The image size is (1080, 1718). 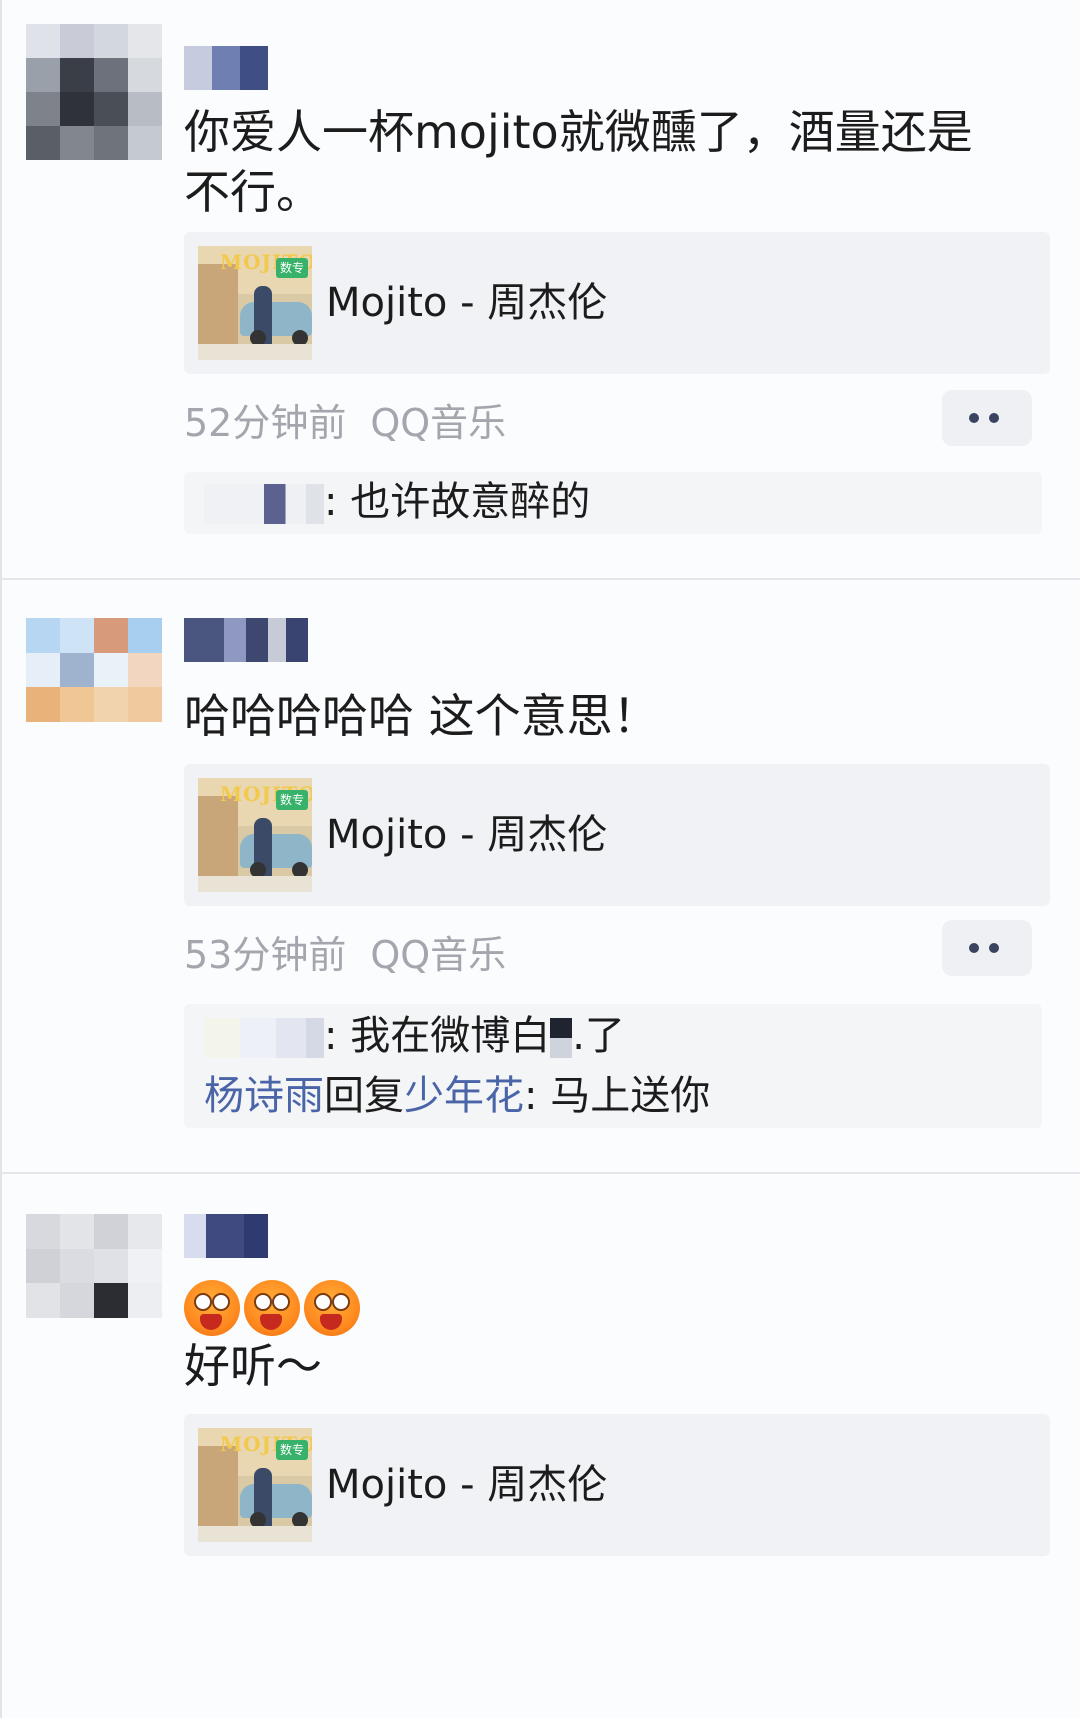 What do you see at coordinates (364, 1096) in the screenshot?
I see `reply-verb: 回复` at bounding box center [364, 1096].